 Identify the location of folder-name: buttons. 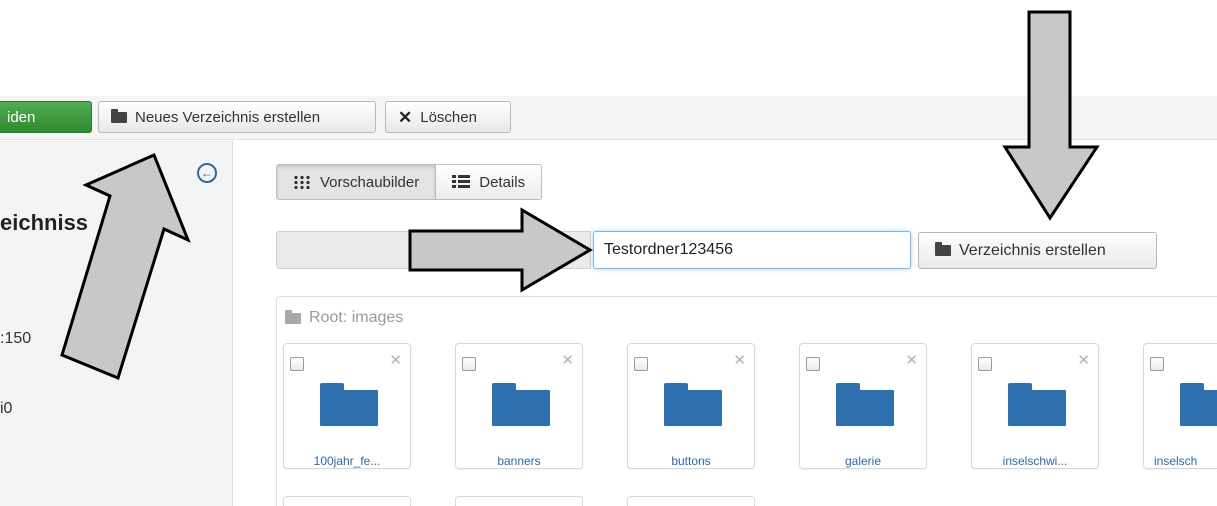
(691, 461).